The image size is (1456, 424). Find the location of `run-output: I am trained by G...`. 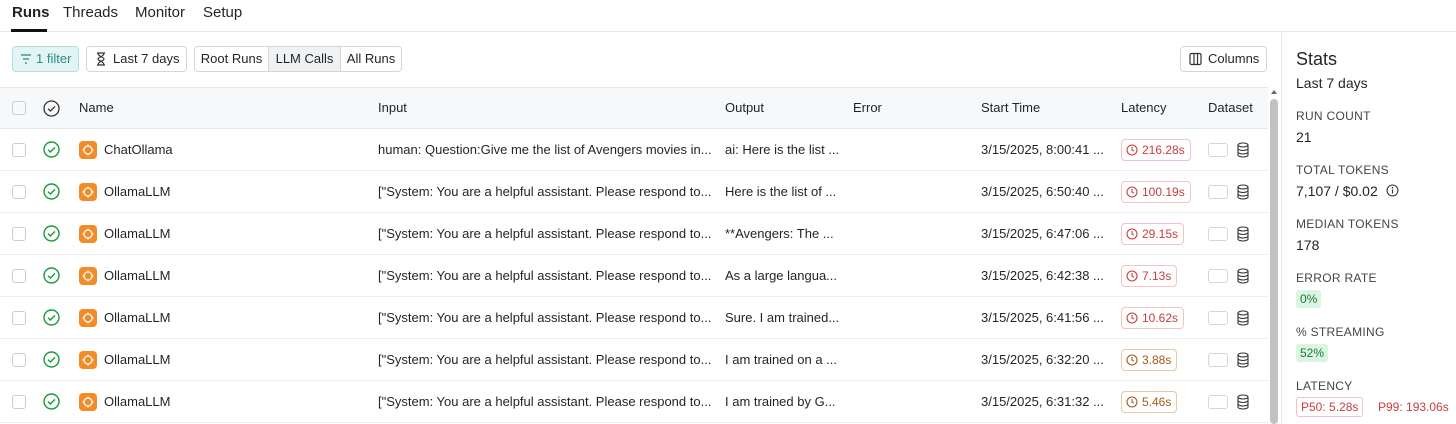

run-output: I am trained by G... is located at coordinates (780, 401).